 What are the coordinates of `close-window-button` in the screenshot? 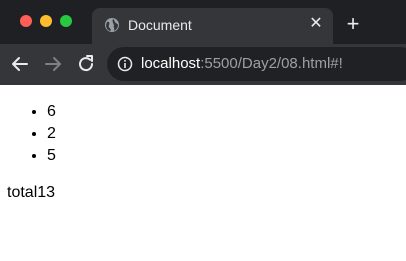 It's located at (26, 21).